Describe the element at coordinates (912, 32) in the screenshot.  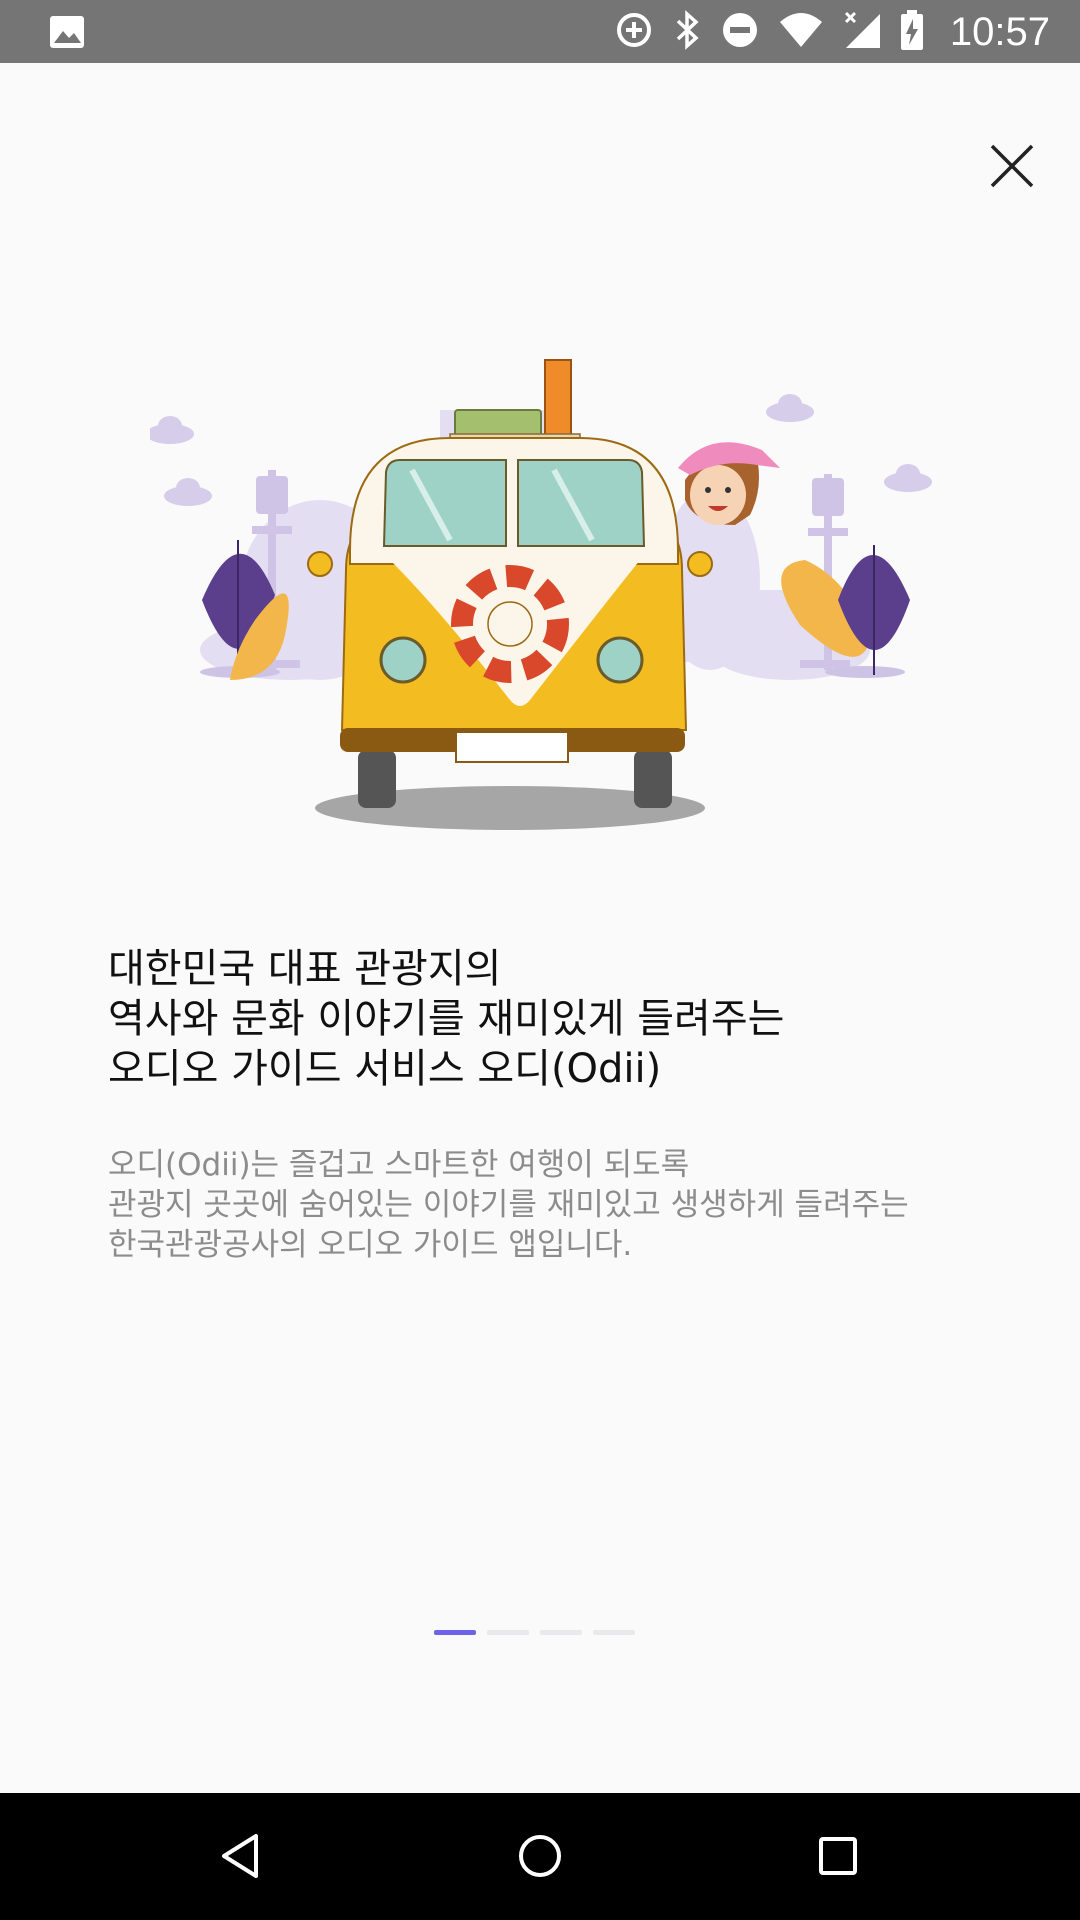
I see `battery-charging-icon` at that location.